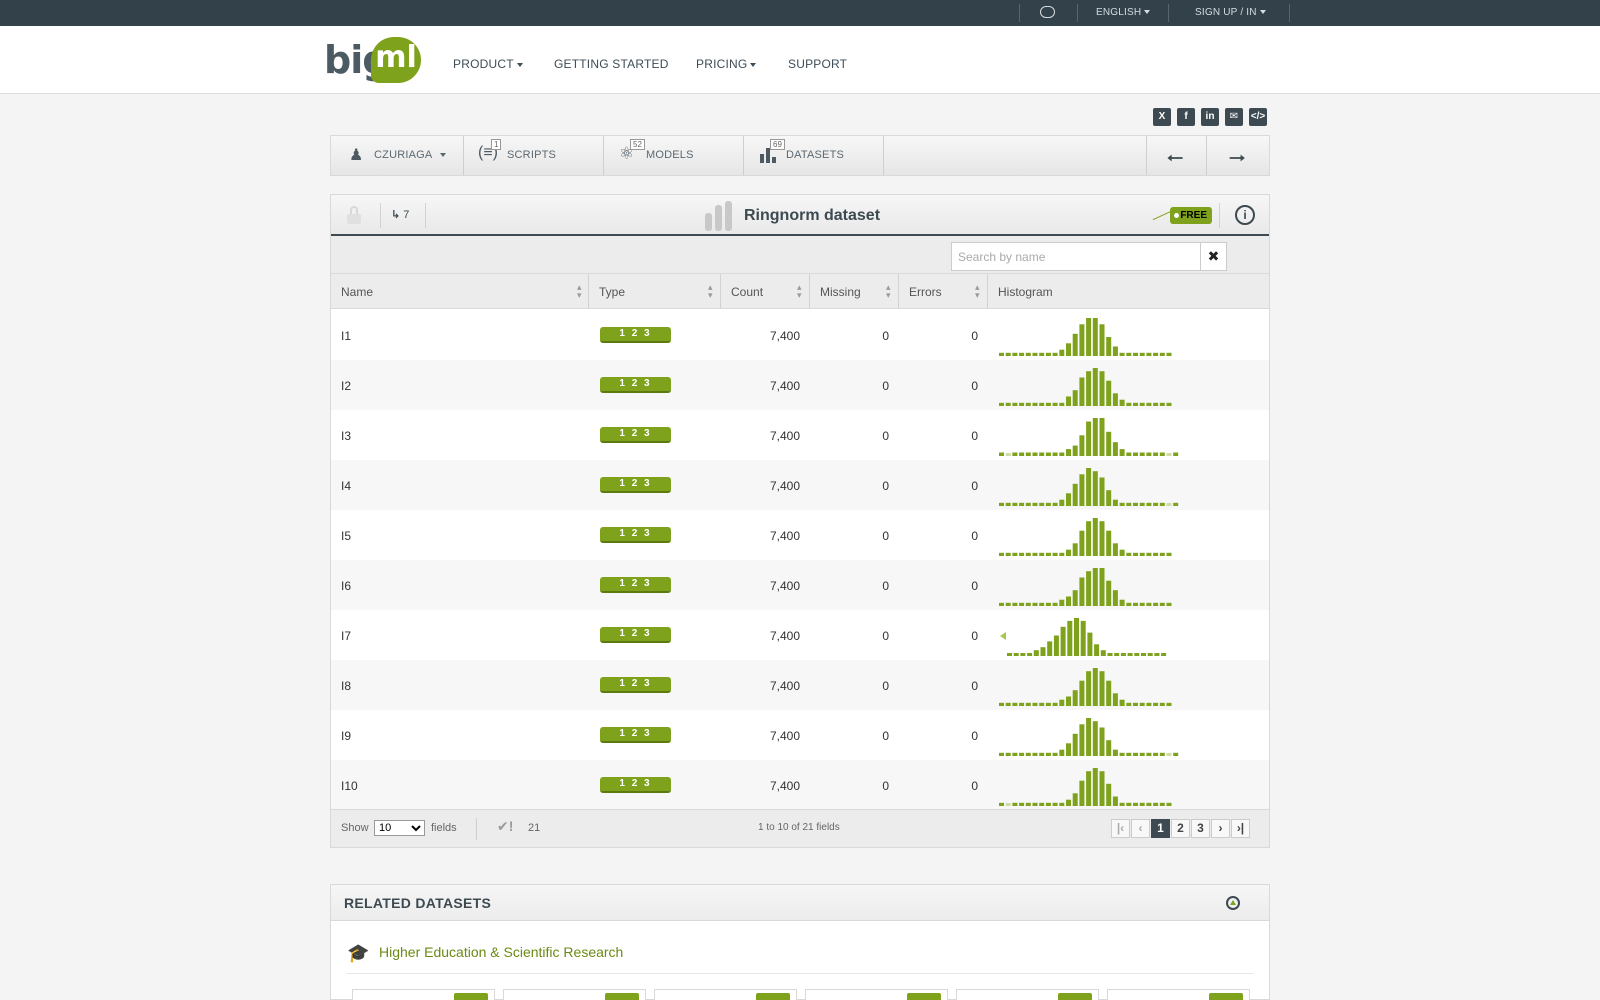  What do you see at coordinates (611, 64) in the screenshot?
I see `nav-getting-started: GETTING STARTED` at bounding box center [611, 64].